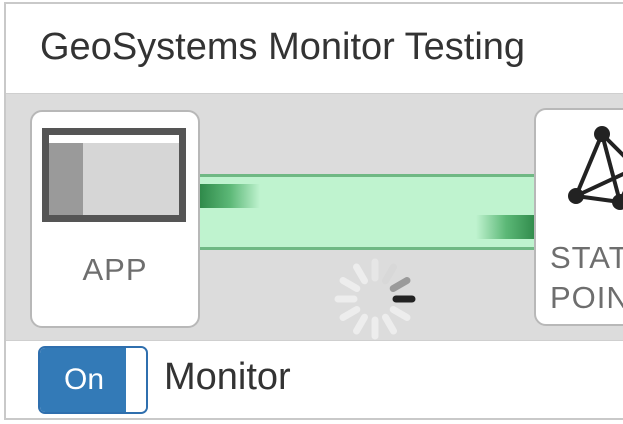 The height and width of the screenshot is (424, 623). What do you see at coordinates (66, 179) in the screenshot?
I see `window-sidebar` at bounding box center [66, 179].